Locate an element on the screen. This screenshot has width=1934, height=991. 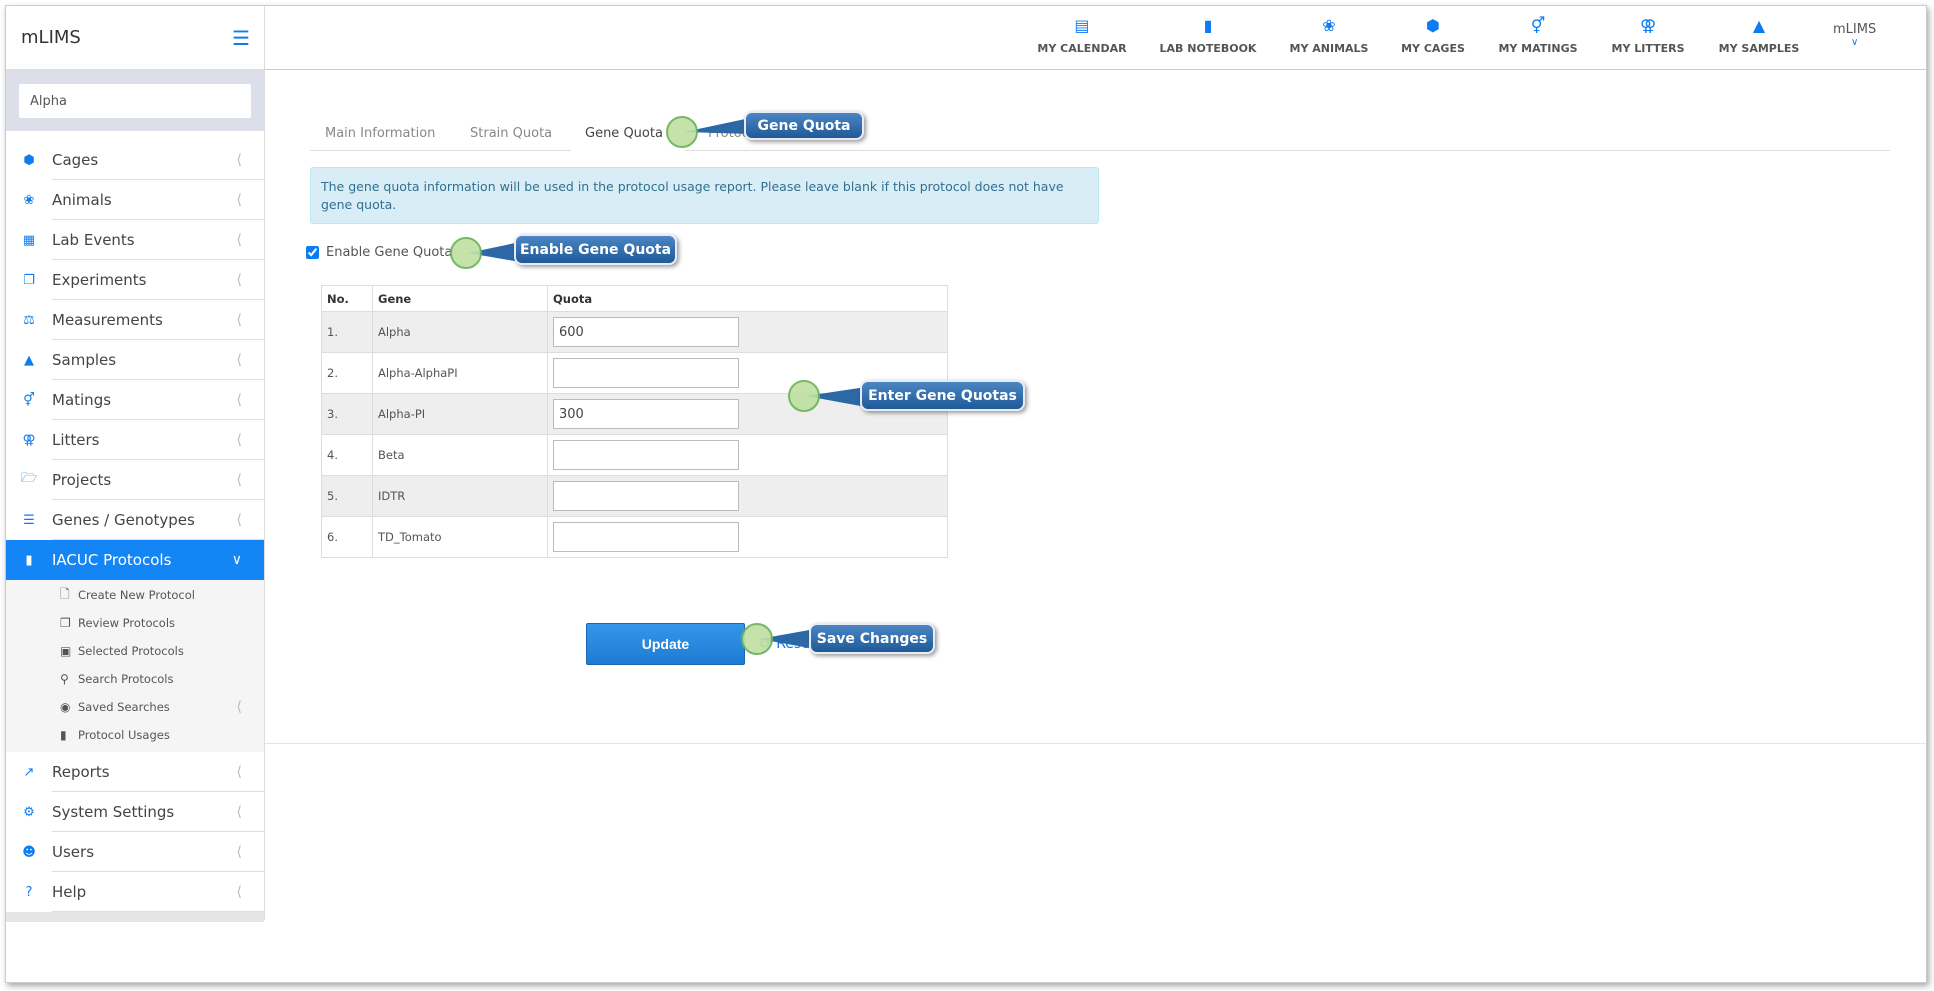
callout-enable-gene-quota: Enable Gene Quota is located at coordinates (595, 249).